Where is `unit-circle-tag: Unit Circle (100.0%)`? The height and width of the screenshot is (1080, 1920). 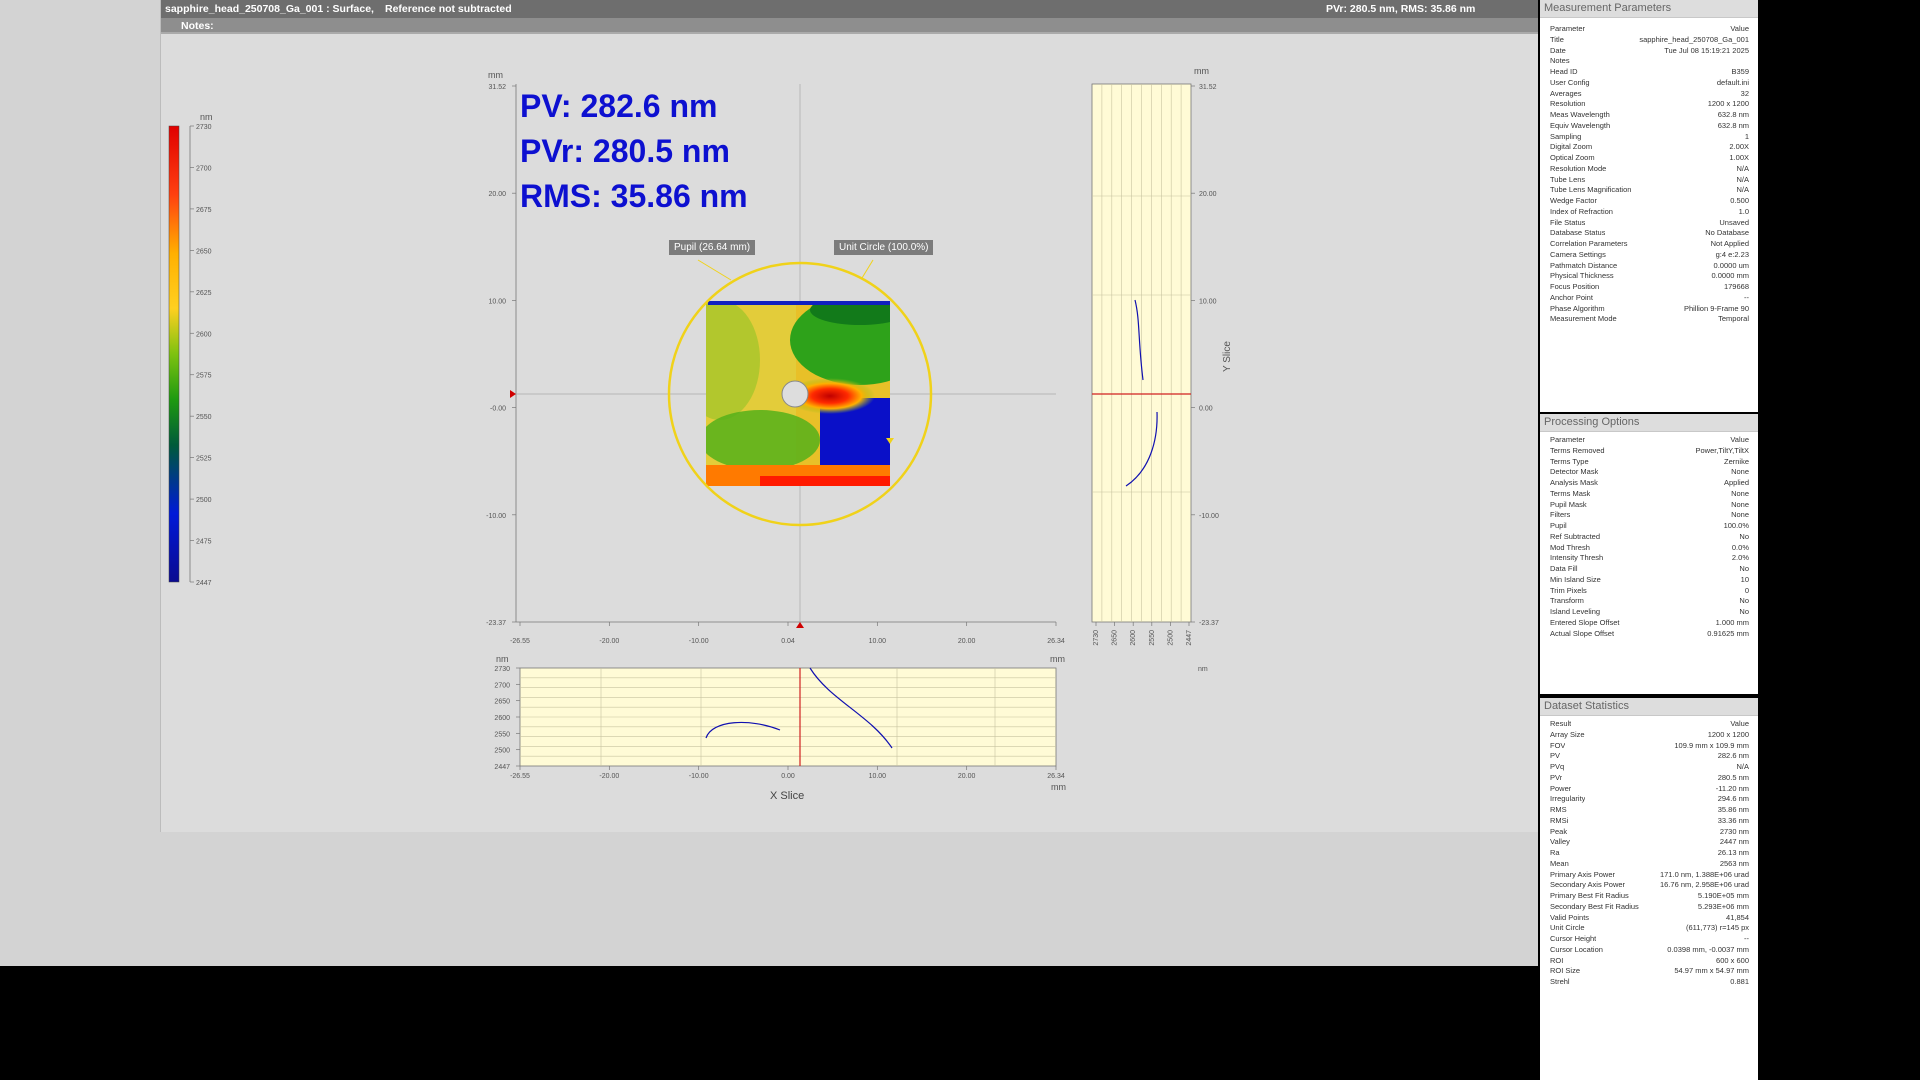
unit-circle-tag: Unit Circle (100.0%) is located at coordinates (884, 247).